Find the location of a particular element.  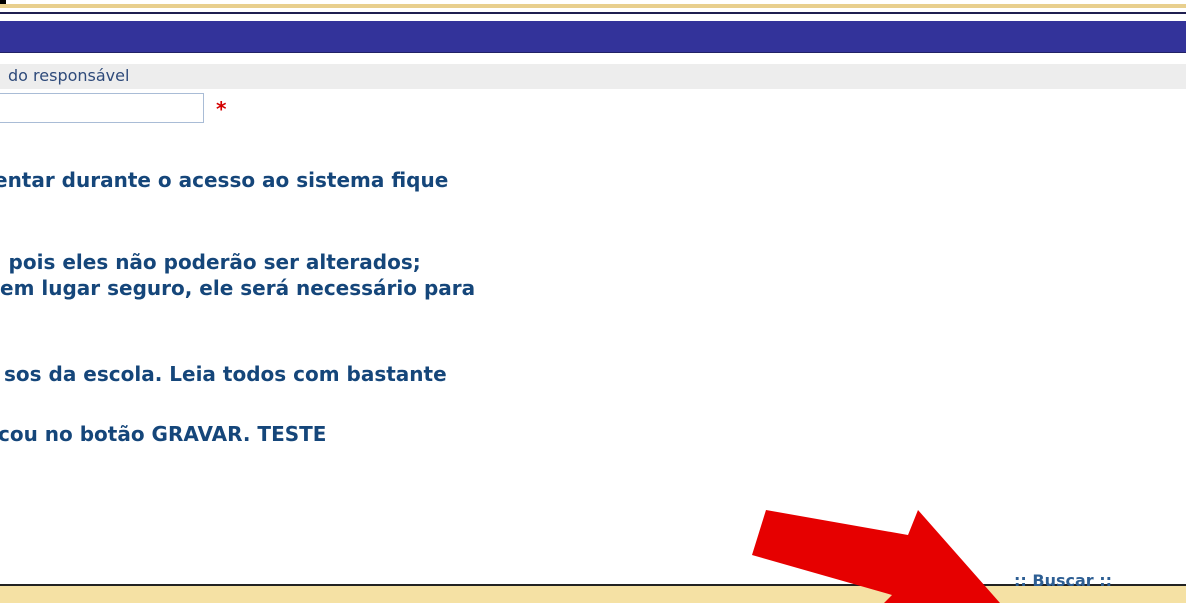

instruction-line-1: entar durante o acesso ao sistema fique is located at coordinates (224, 180).